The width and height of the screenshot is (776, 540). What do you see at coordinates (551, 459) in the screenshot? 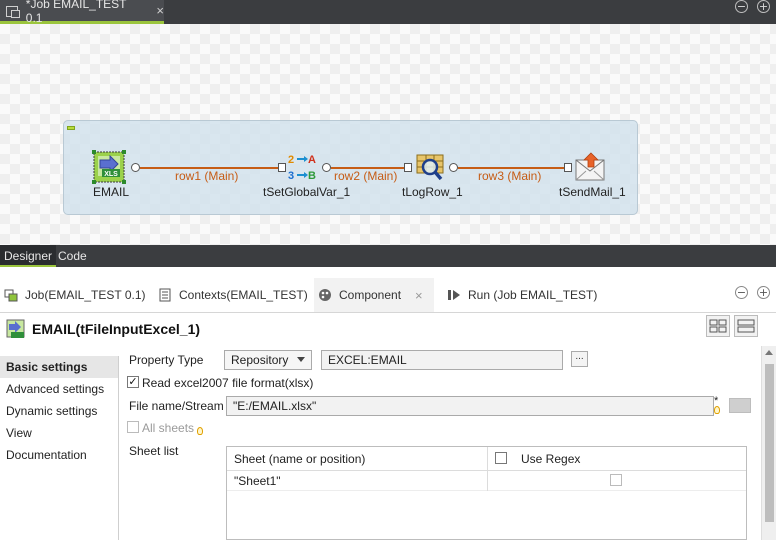
I see `use-regex-label: Use Regex` at bounding box center [551, 459].